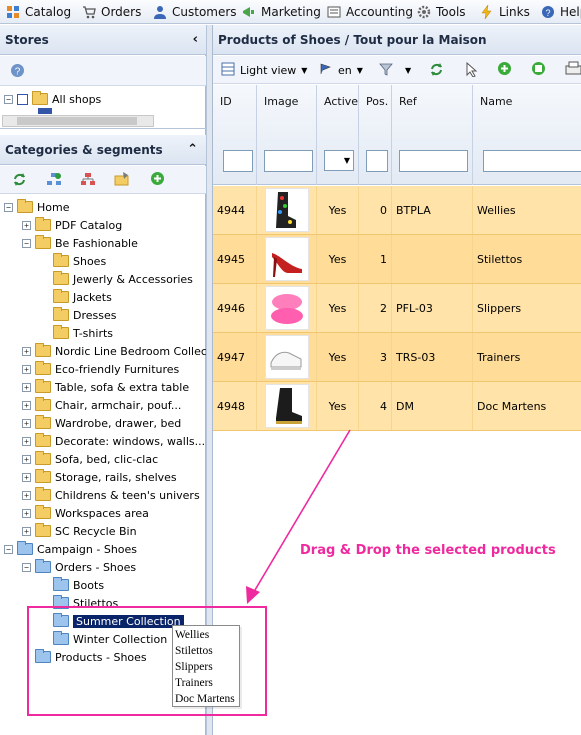  I want to click on product-row: 4948 Yes 4 DM Doc Martens, so click(397, 406).